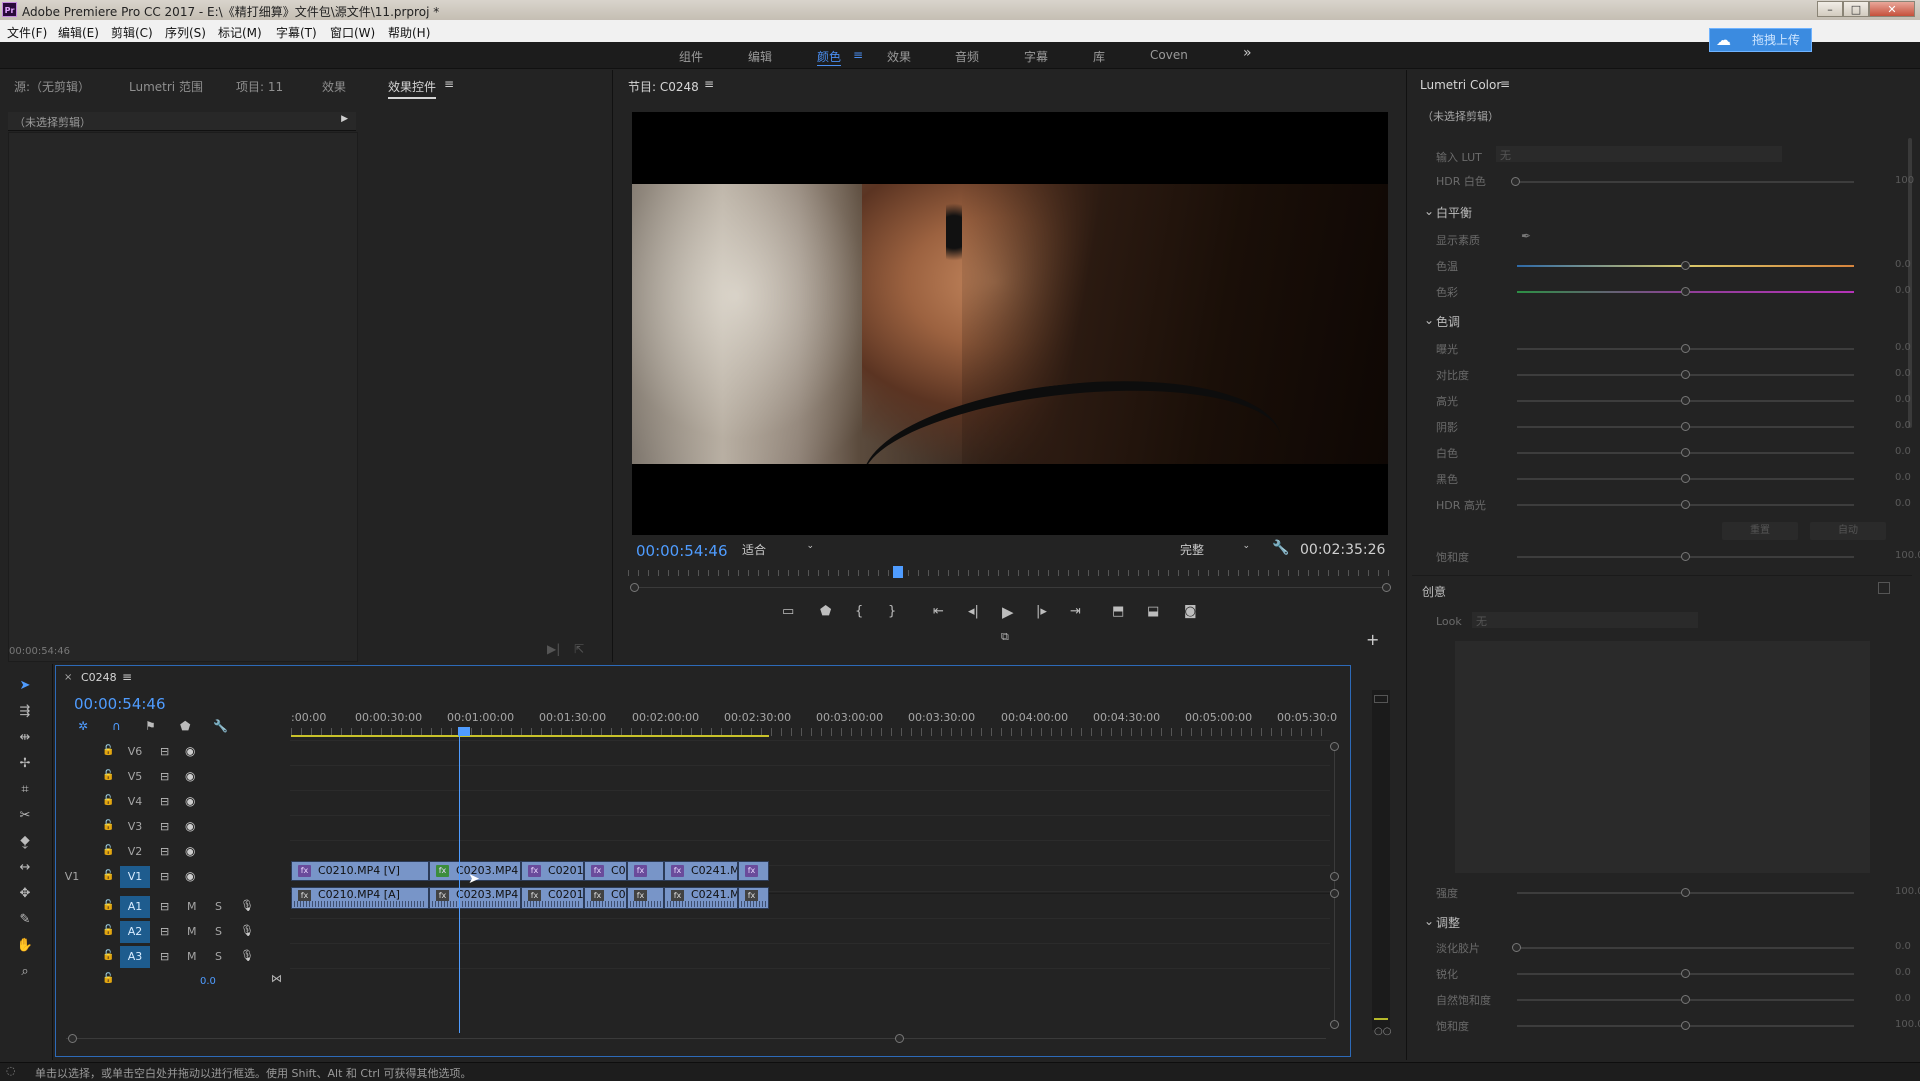  What do you see at coordinates (360, 898) in the screenshot?
I see `audio-clip: fx C0210.MP4 [A]` at bounding box center [360, 898].